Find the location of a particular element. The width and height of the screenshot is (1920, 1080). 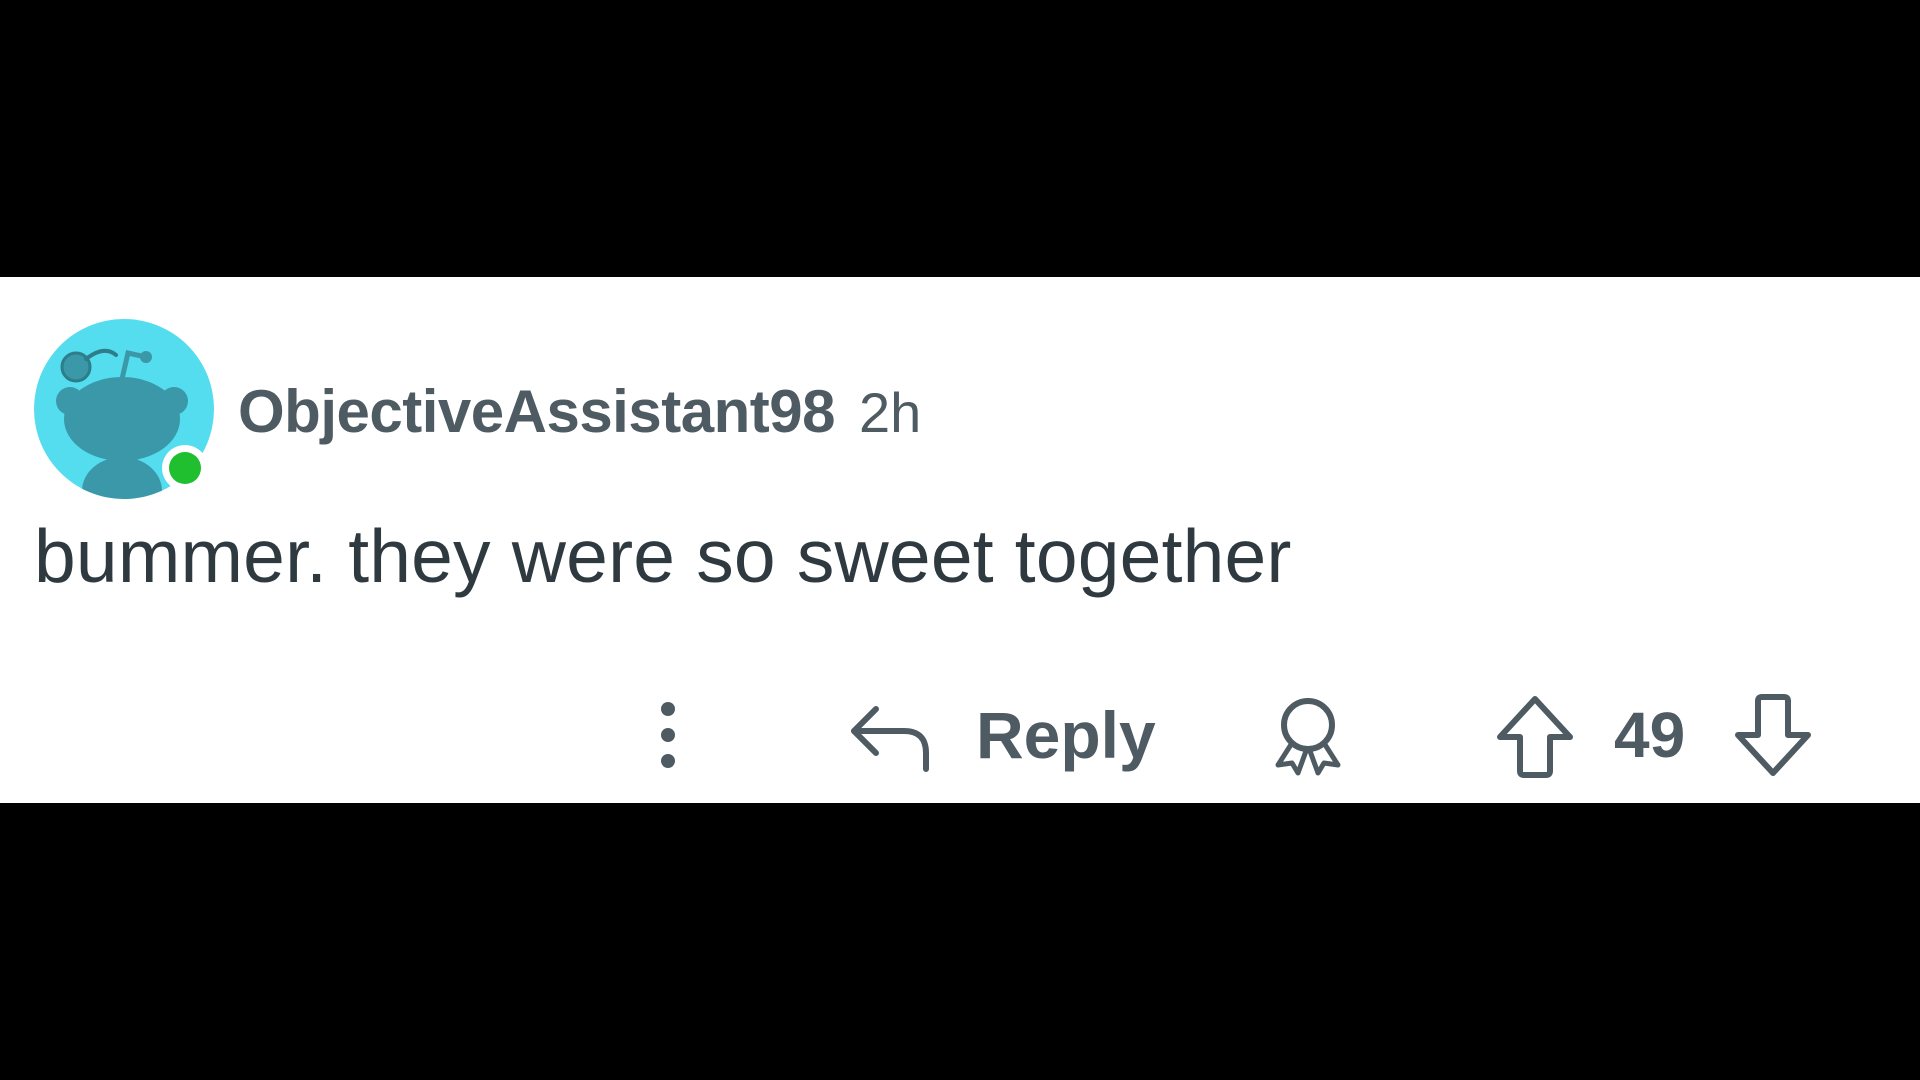

award-icon is located at coordinates (1308, 737).